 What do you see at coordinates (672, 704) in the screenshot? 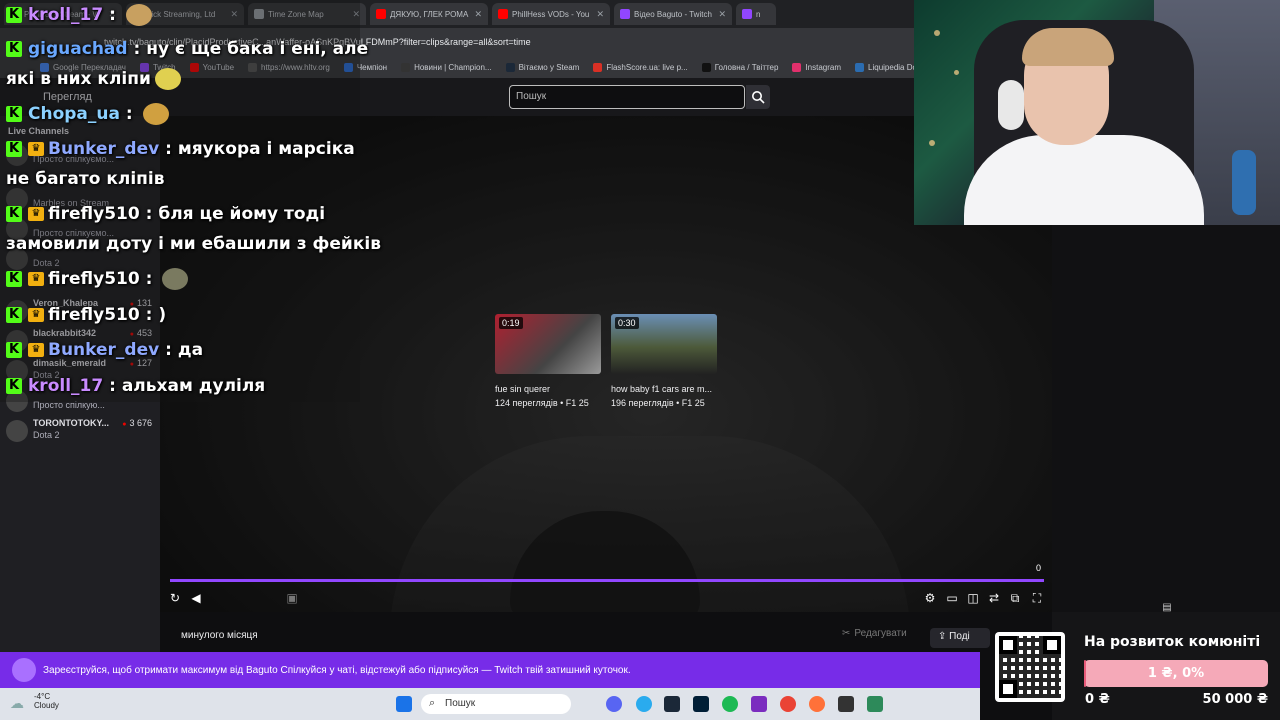
I see `steam-icon` at bounding box center [672, 704].